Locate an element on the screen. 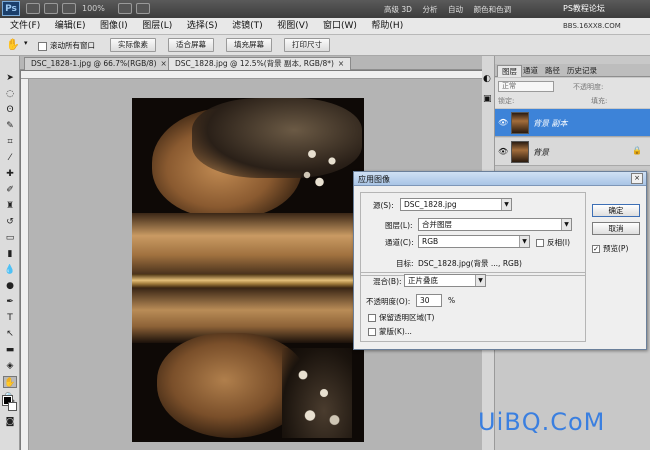 The image size is (650, 450). 3d-rotate-tool-icon: ◈ is located at coordinates (10, 366).